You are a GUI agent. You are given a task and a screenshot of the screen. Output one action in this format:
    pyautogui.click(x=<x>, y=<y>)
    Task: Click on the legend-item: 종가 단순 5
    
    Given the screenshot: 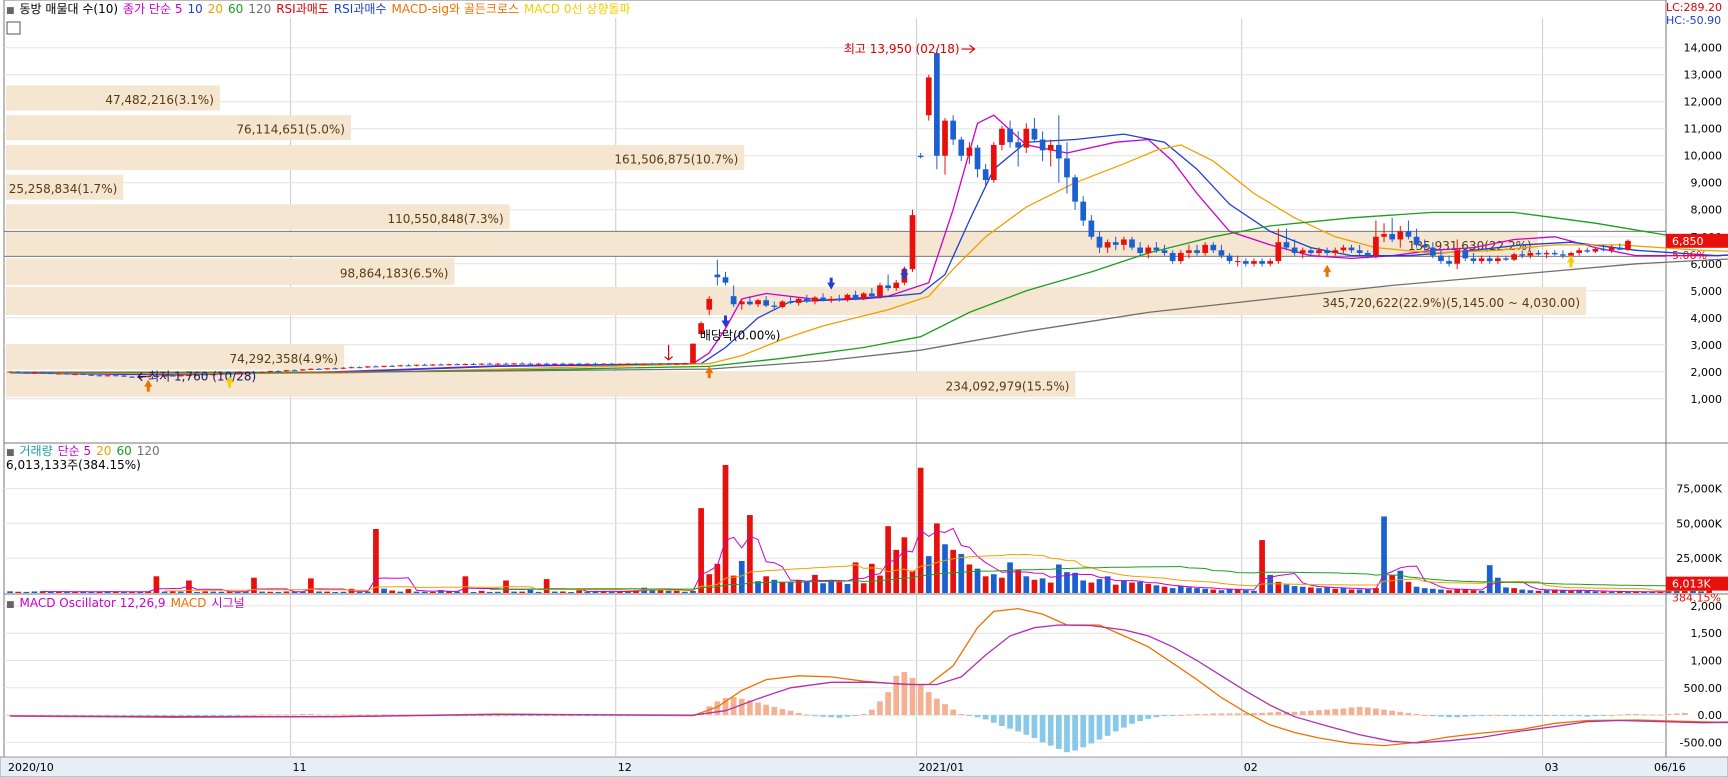 What is the action you would take?
    pyautogui.click(x=152, y=9)
    